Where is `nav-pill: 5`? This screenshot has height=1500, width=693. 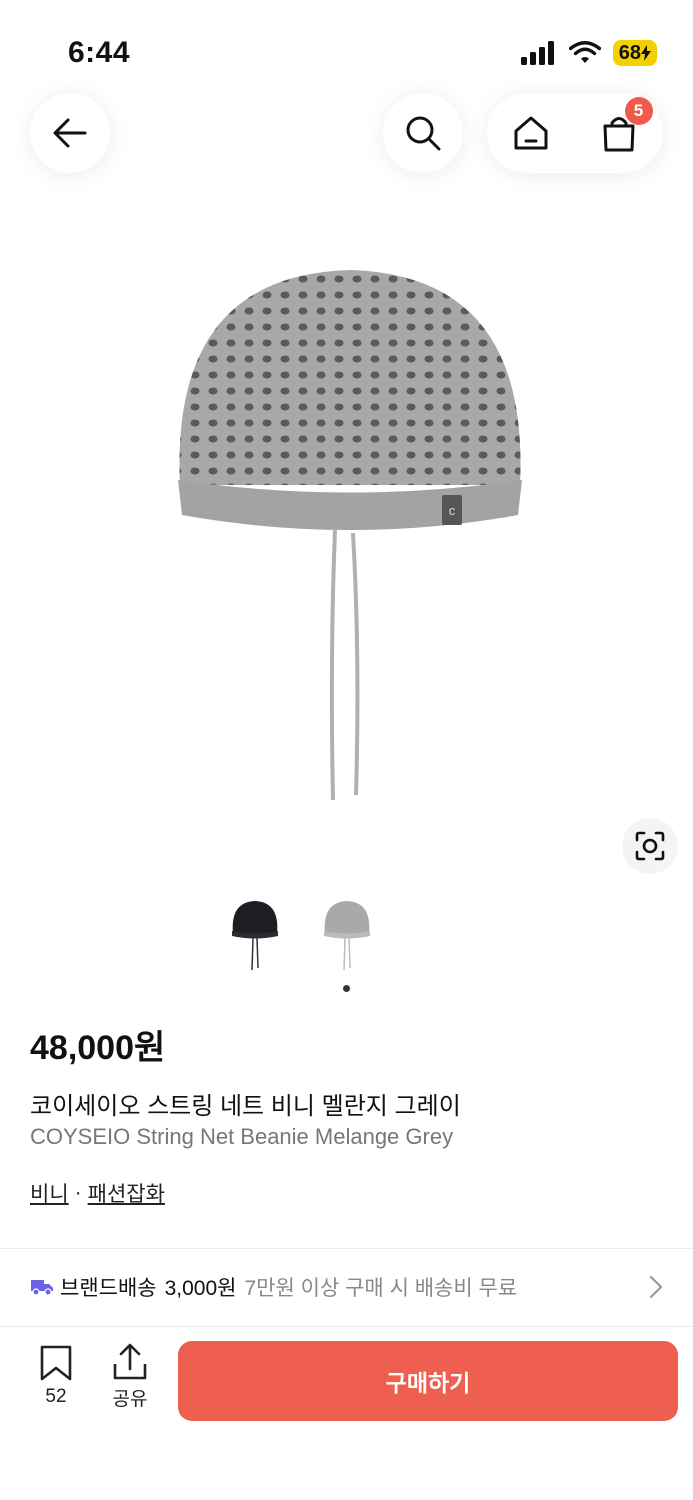 nav-pill: 5 is located at coordinates (575, 133).